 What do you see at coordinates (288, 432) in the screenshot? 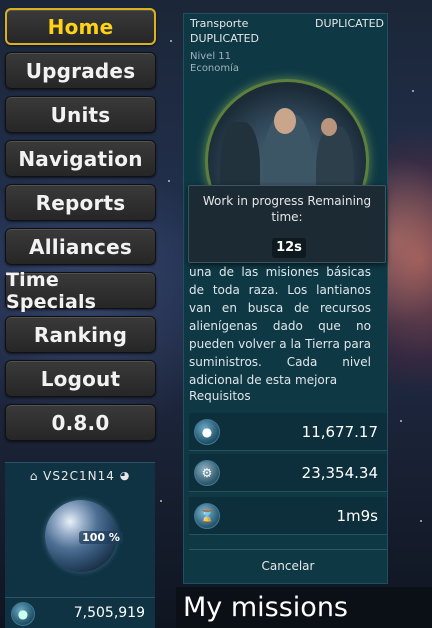
I see `cost-row-credits: ● 11,677.17` at bounding box center [288, 432].